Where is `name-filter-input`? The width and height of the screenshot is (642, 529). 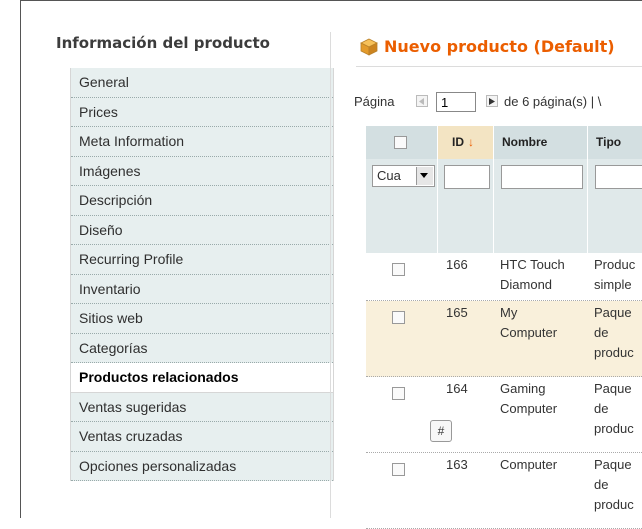
name-filter-input is located at coordinates (542, 177).